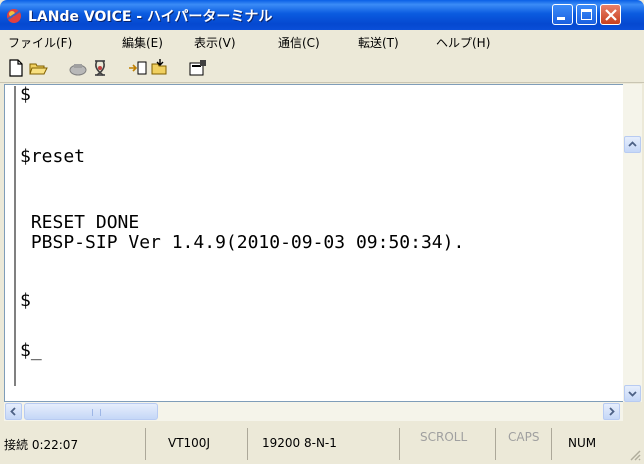  Describe the element at coordinates (242, 242) in the screenshot. I see `terminal-line: PBSP-SIP Ver 1.4.9(2010-09-03 09:50:34).` at that location.